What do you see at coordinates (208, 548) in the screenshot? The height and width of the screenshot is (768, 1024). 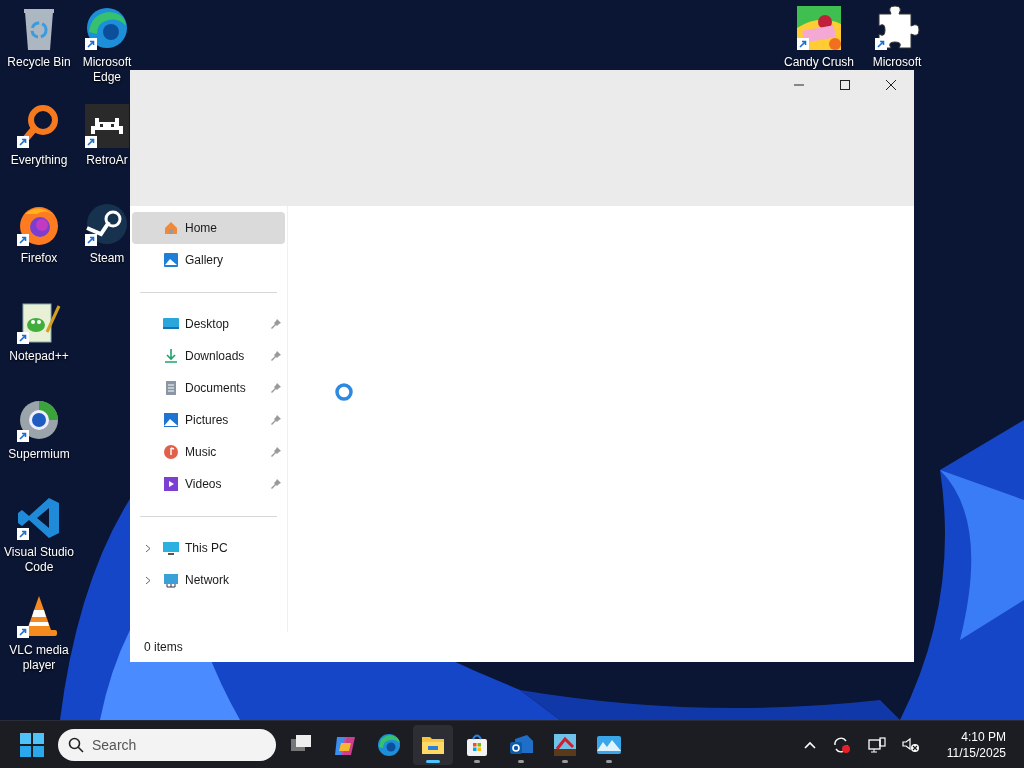 I see `nav-item: This PC` at bounding box center [208, 548].